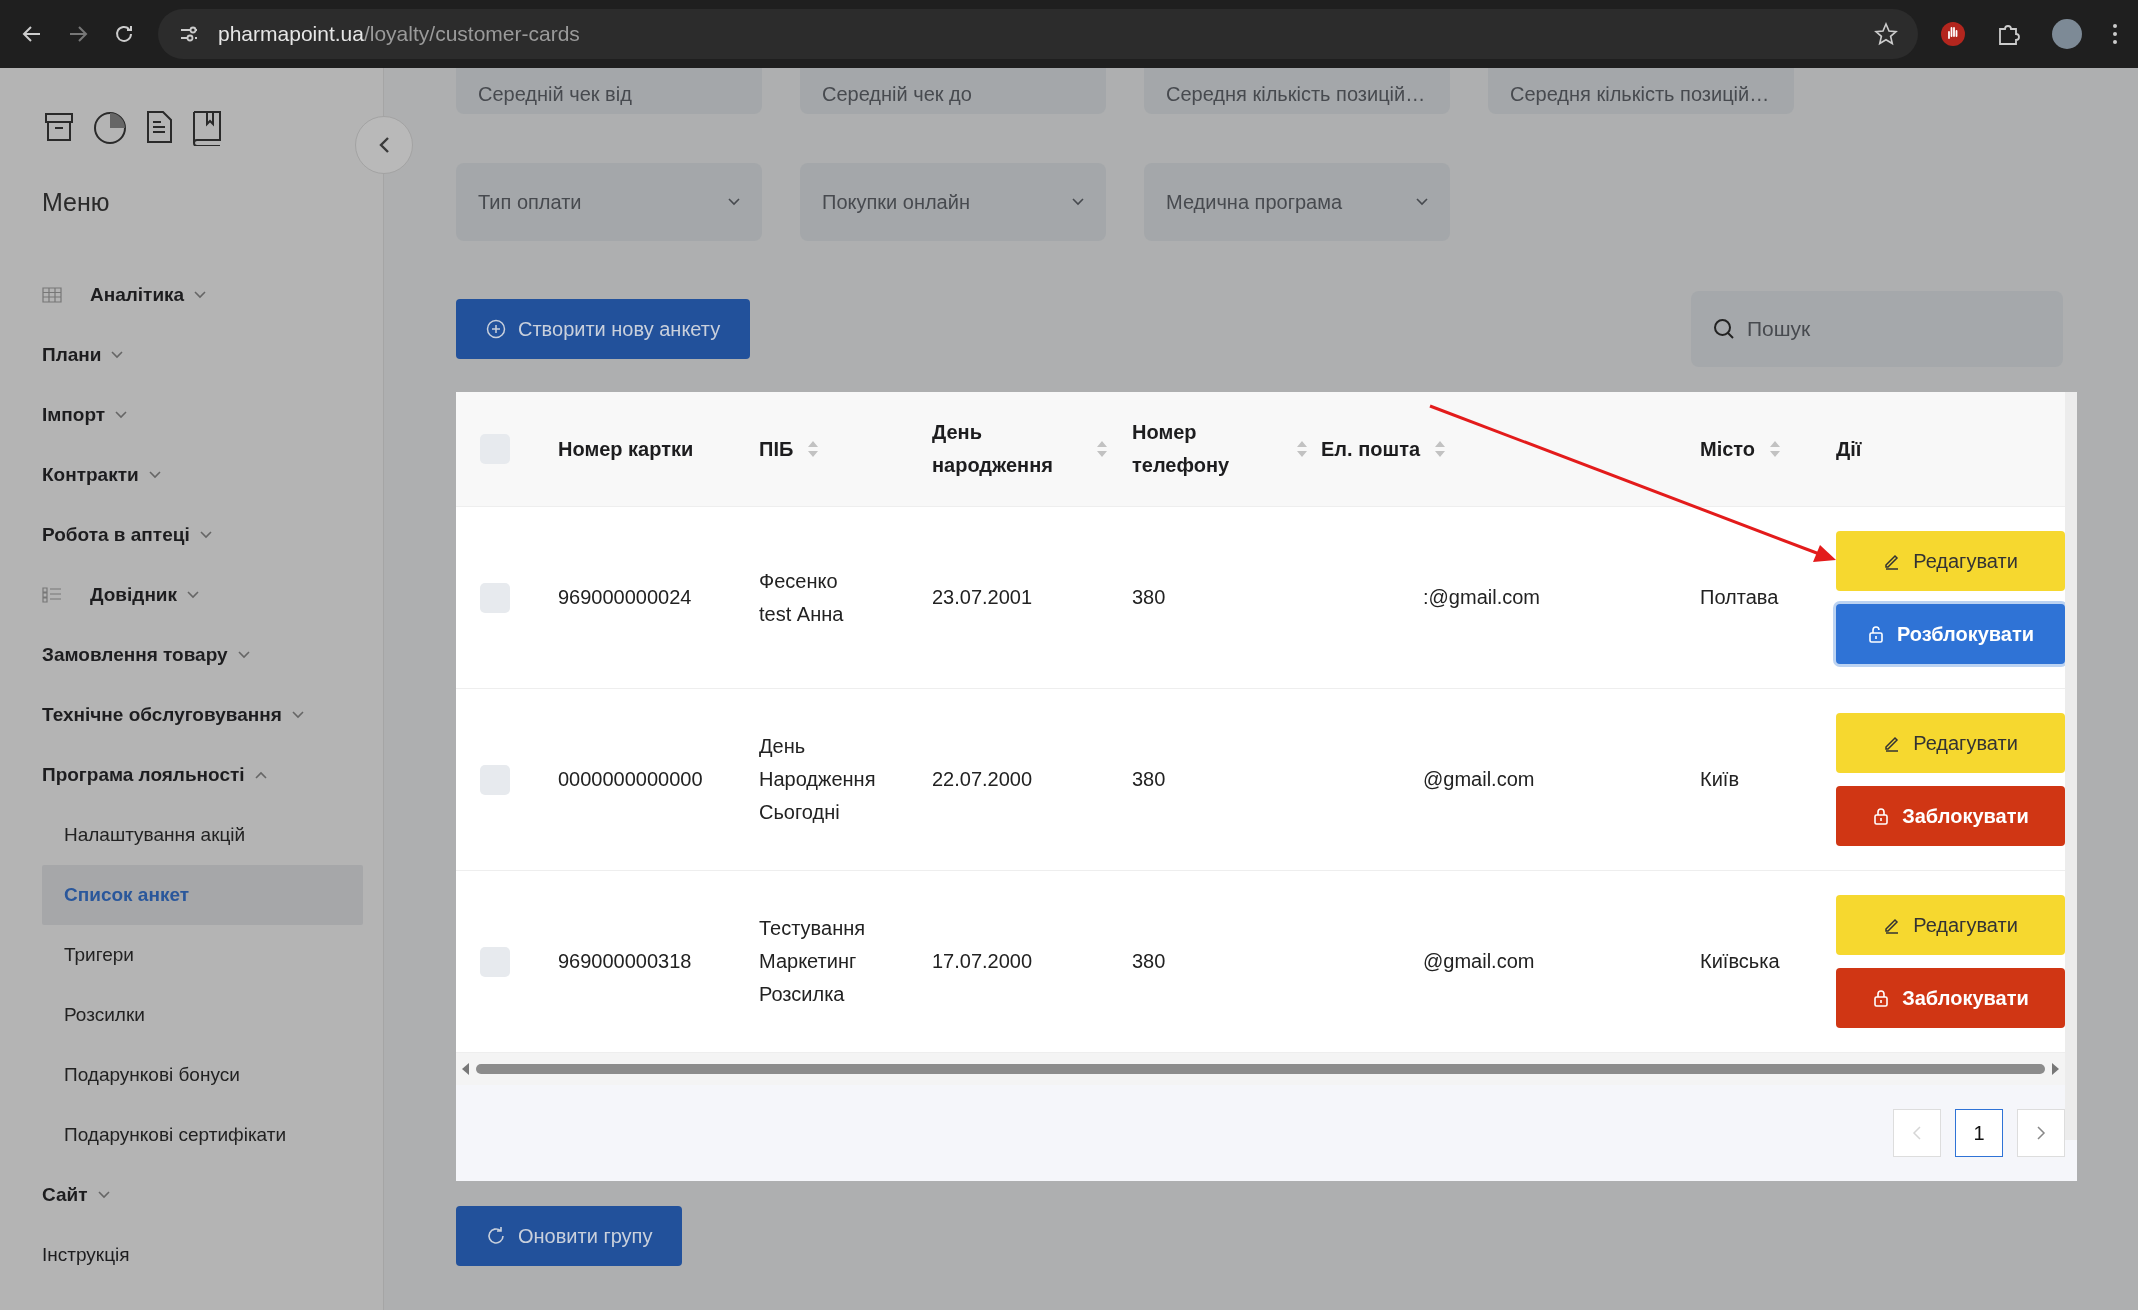  What do you see at coordinates (1877, 329) in the screenshot?
I see `search-field: Пошук` at bounding box center [1877, 329].